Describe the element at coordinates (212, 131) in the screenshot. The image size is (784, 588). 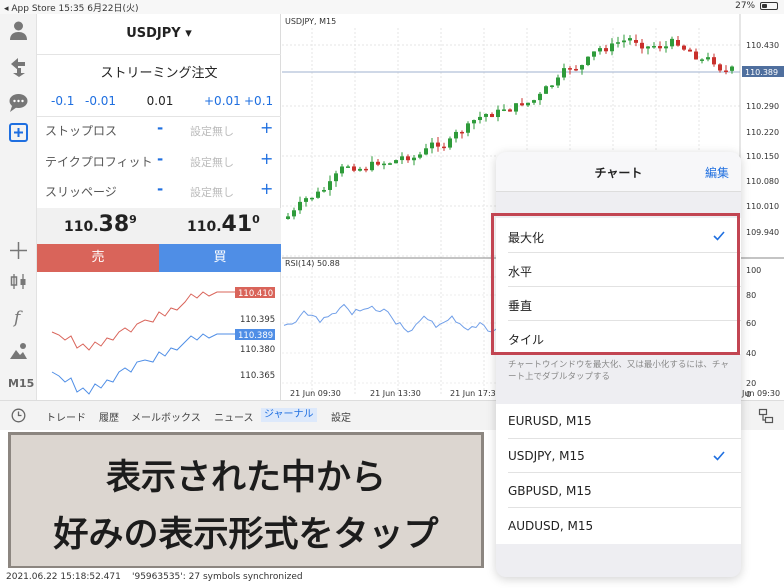
I see `stop-loss-value: 設定無し` at that location.